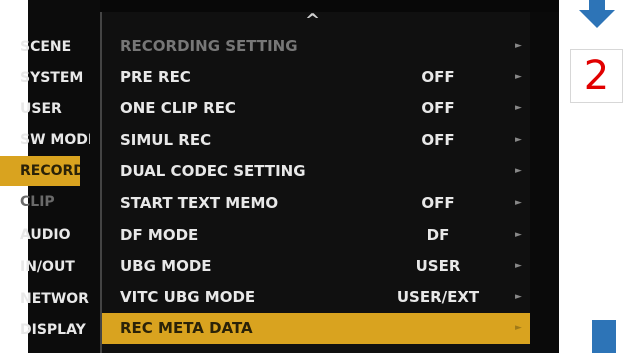  I want to click on step-number-badge: 2, so click(596, 76).